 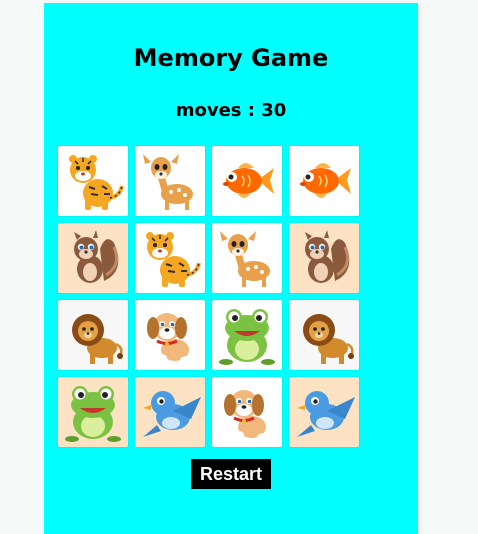 What do you see at coordinates (231, 58) in the screenshot?
I see `game-title: Memory Game` at bounding box center [231, 58].